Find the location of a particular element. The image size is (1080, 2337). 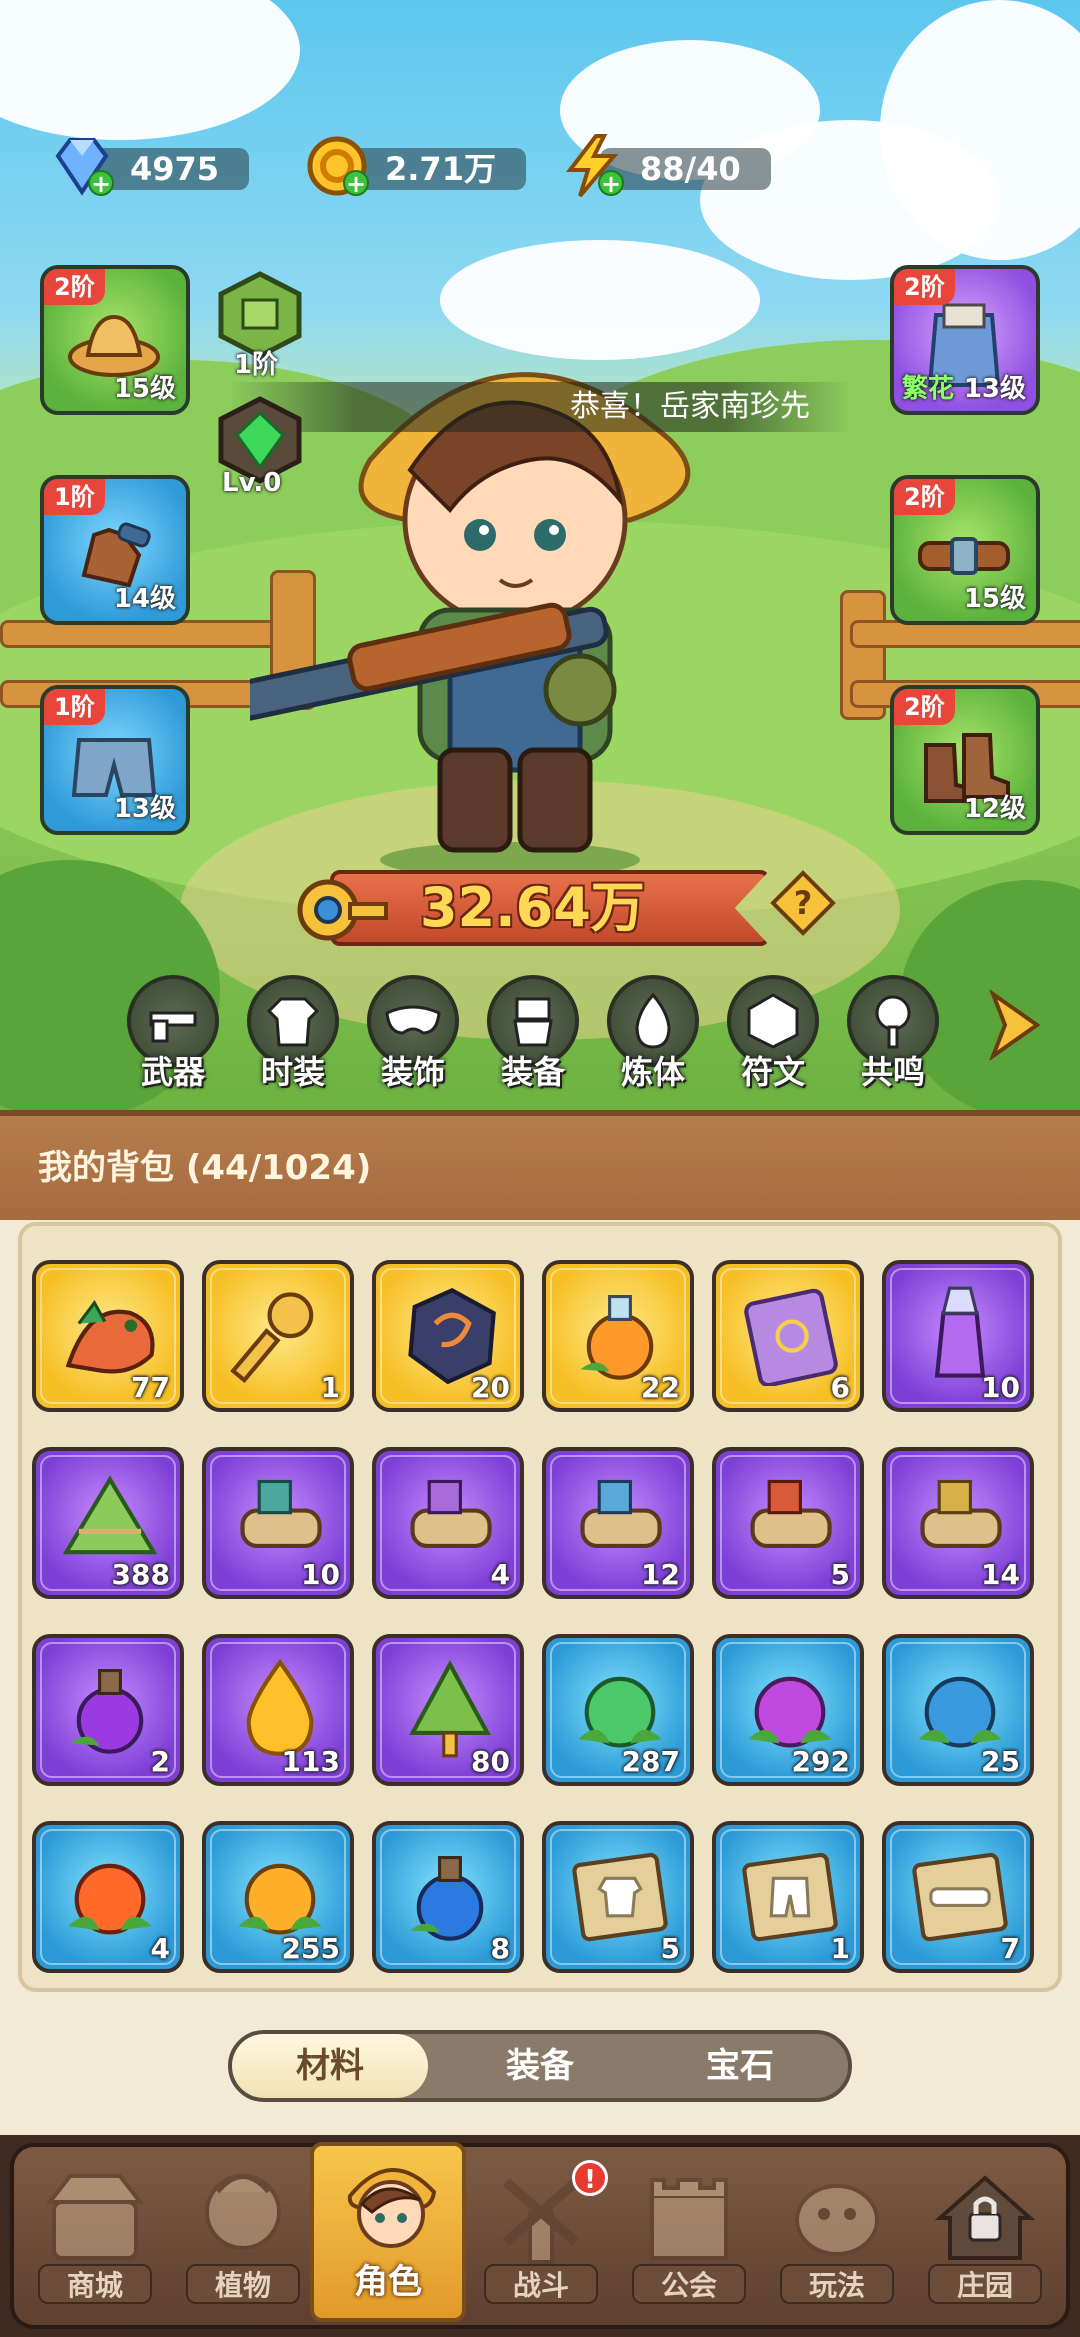

bag-item: 14 is located at coordinates (958, 1523).